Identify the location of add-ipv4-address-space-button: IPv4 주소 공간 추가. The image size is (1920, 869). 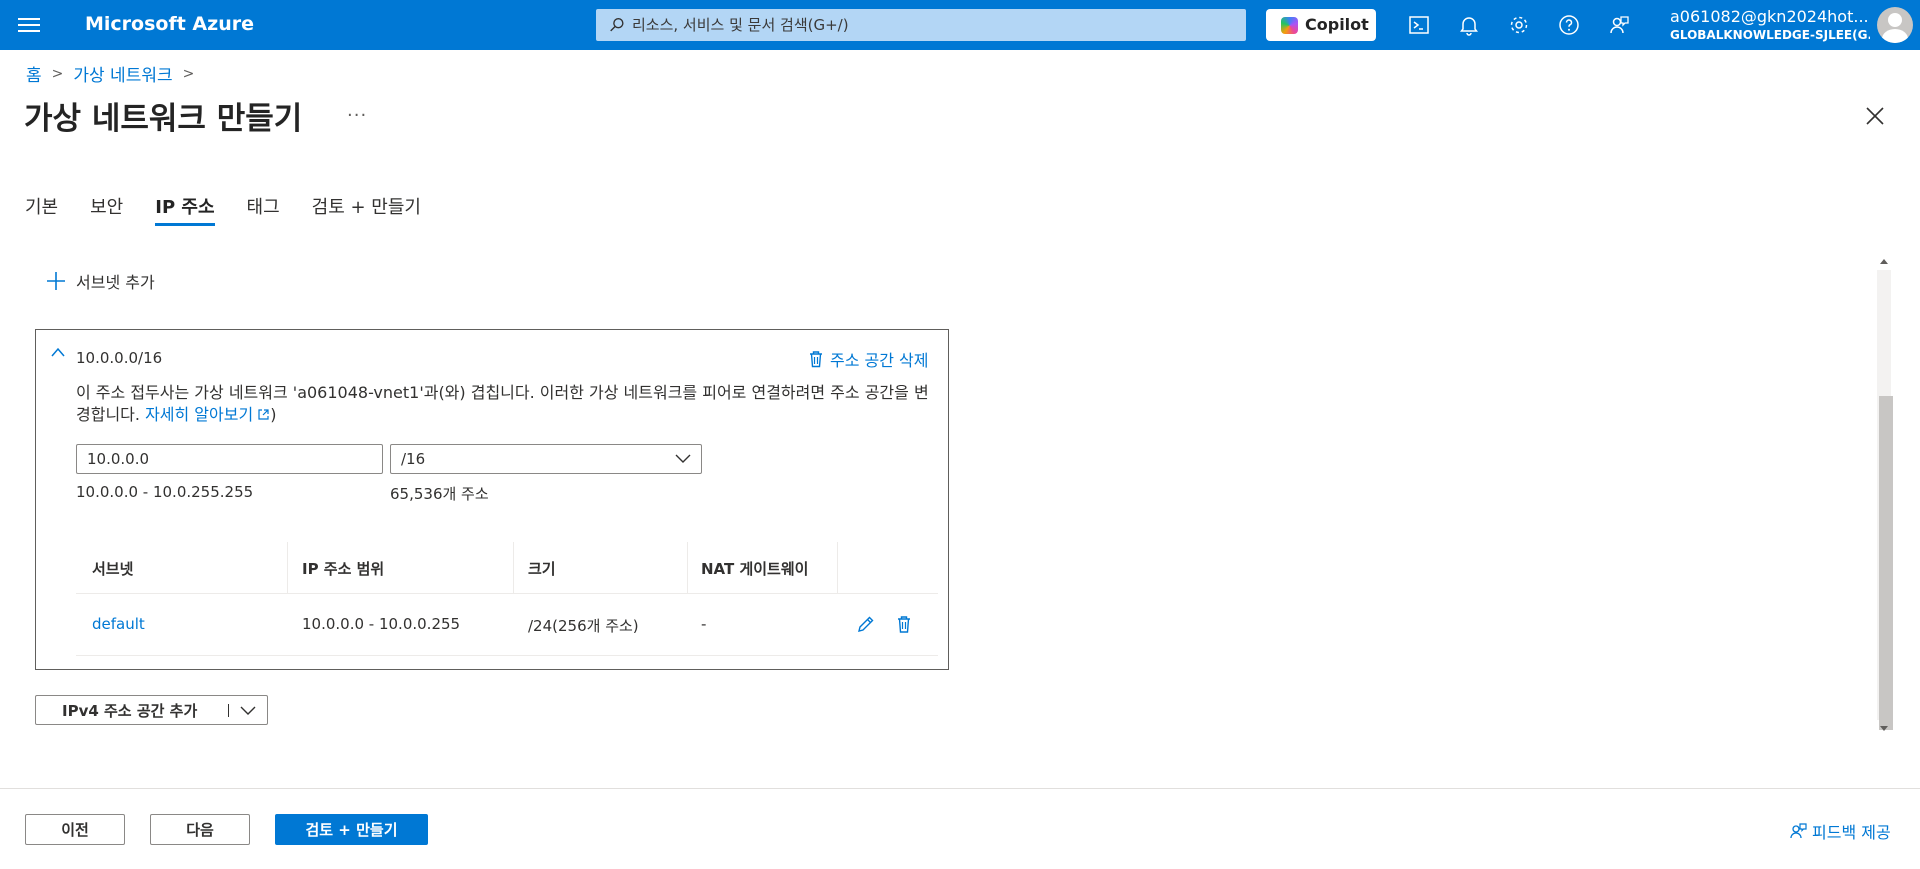
(151, 710).